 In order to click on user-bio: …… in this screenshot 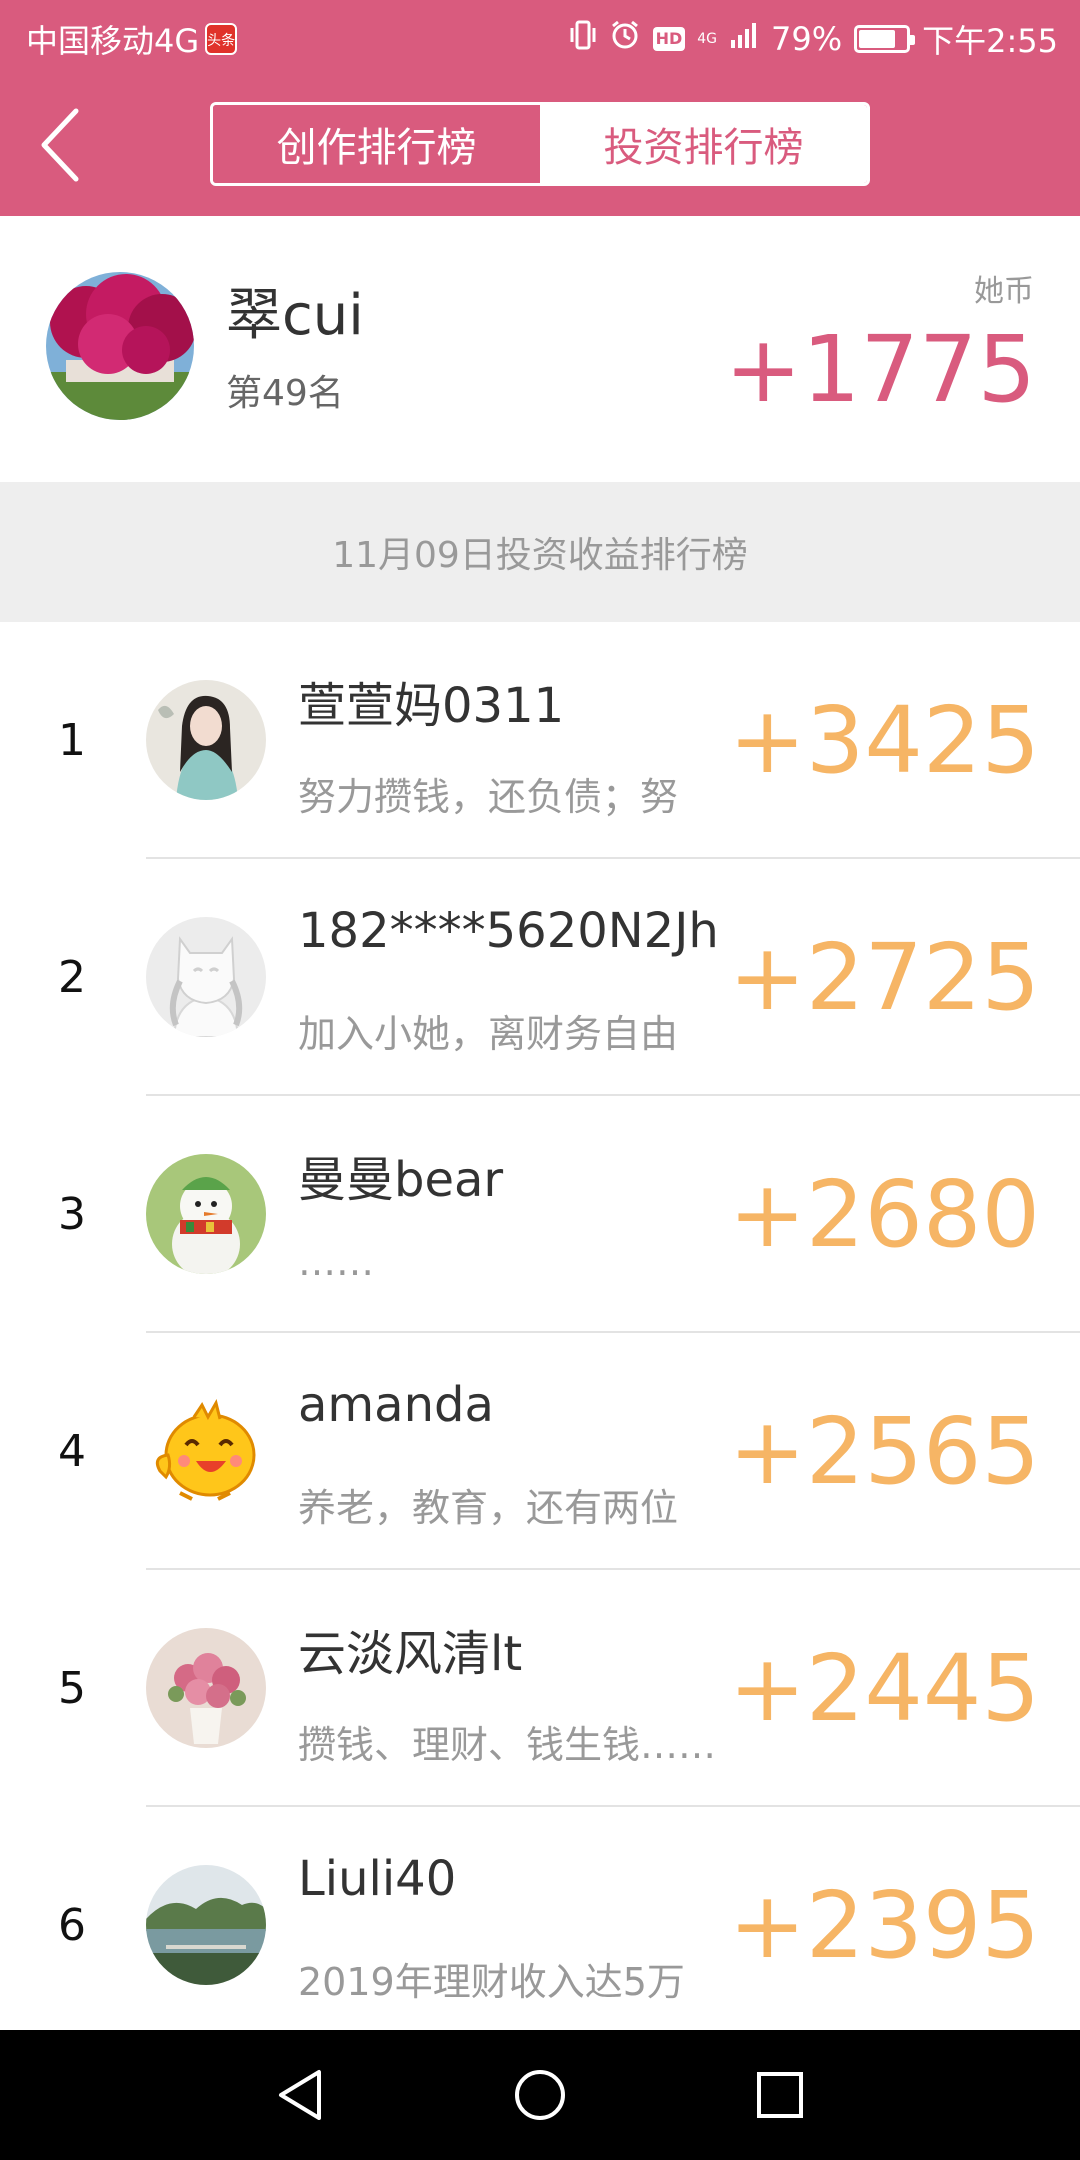, I will do `click(336, 1262)`.